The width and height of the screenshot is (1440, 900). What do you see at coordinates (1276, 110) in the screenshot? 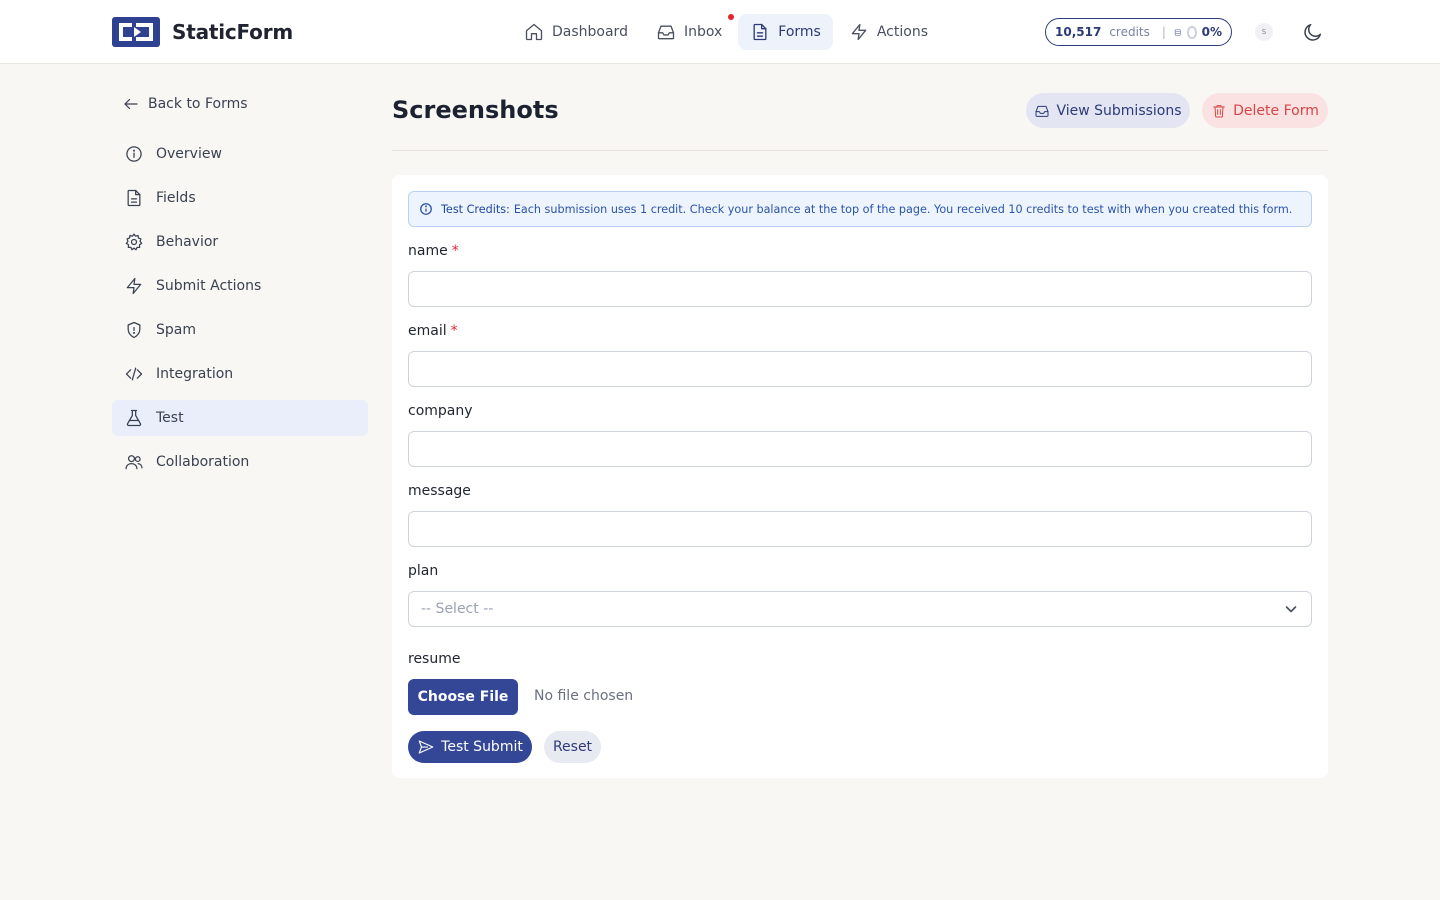
I see `delete-form-label: Delete Form` at bounding box center [1276, 110].